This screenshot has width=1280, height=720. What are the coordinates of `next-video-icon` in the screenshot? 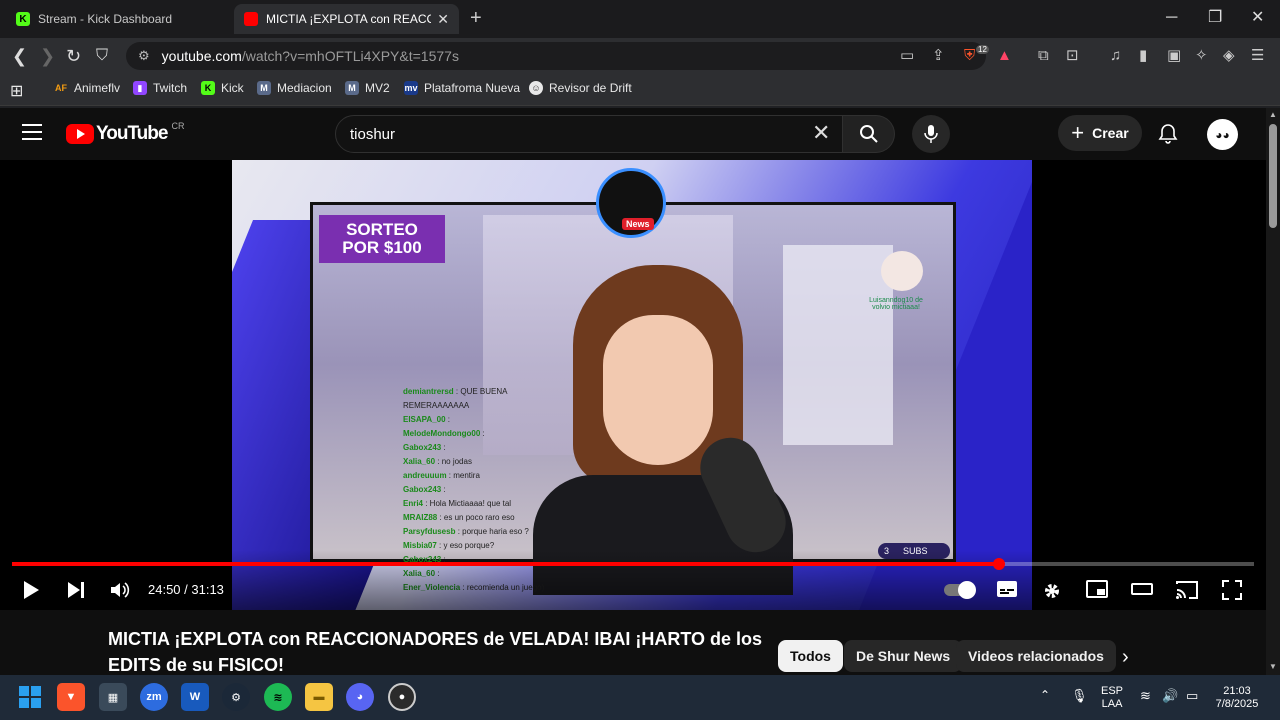 It's located at (76, 590).